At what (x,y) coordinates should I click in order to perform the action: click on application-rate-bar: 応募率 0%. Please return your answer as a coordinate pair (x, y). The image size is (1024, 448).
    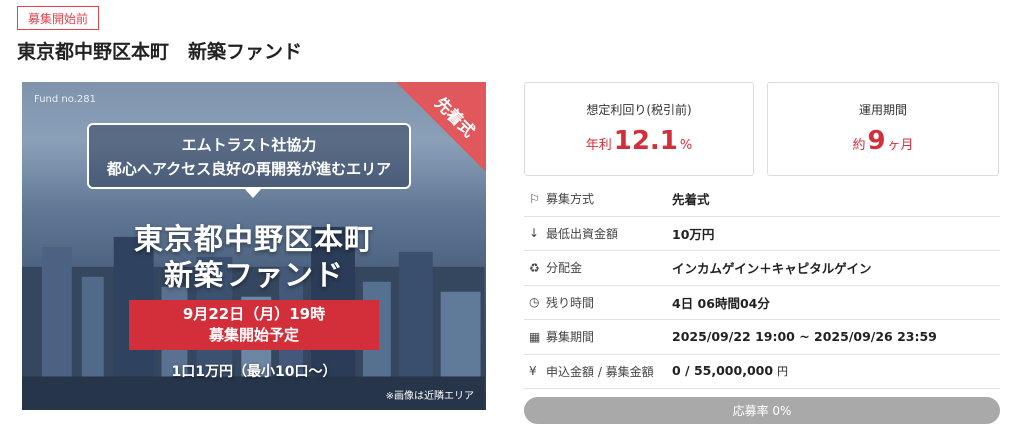
    Looking at the image, I should click on (762, 410).